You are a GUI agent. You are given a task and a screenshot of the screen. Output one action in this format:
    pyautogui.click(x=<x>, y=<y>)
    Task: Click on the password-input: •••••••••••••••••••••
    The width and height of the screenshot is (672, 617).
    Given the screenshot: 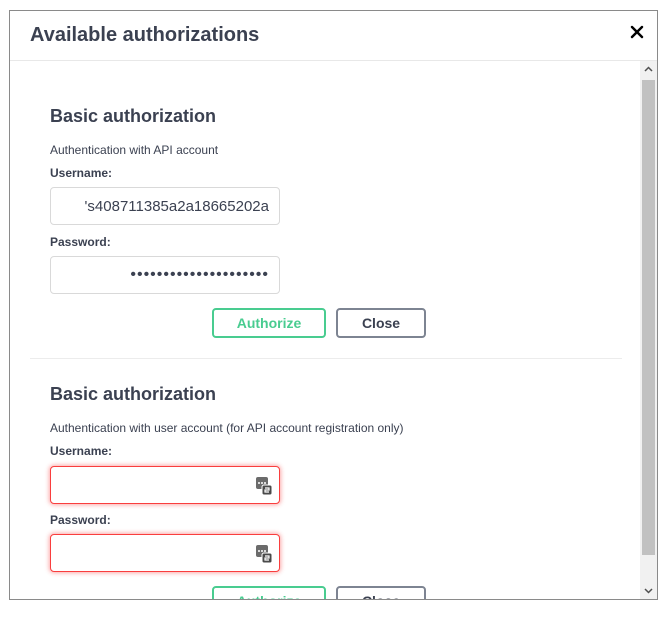 What is the action you would take?
    pyautogui.click(x=165, y=275)
    